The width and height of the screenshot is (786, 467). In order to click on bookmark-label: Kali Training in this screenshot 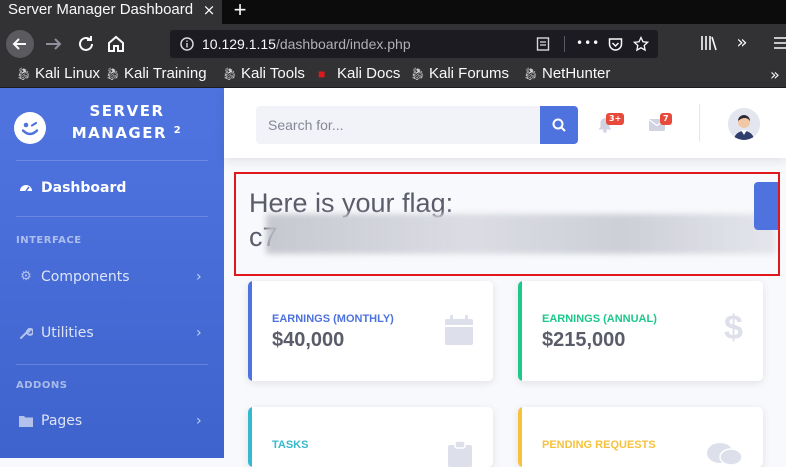, I will do `click(165, 73)`.